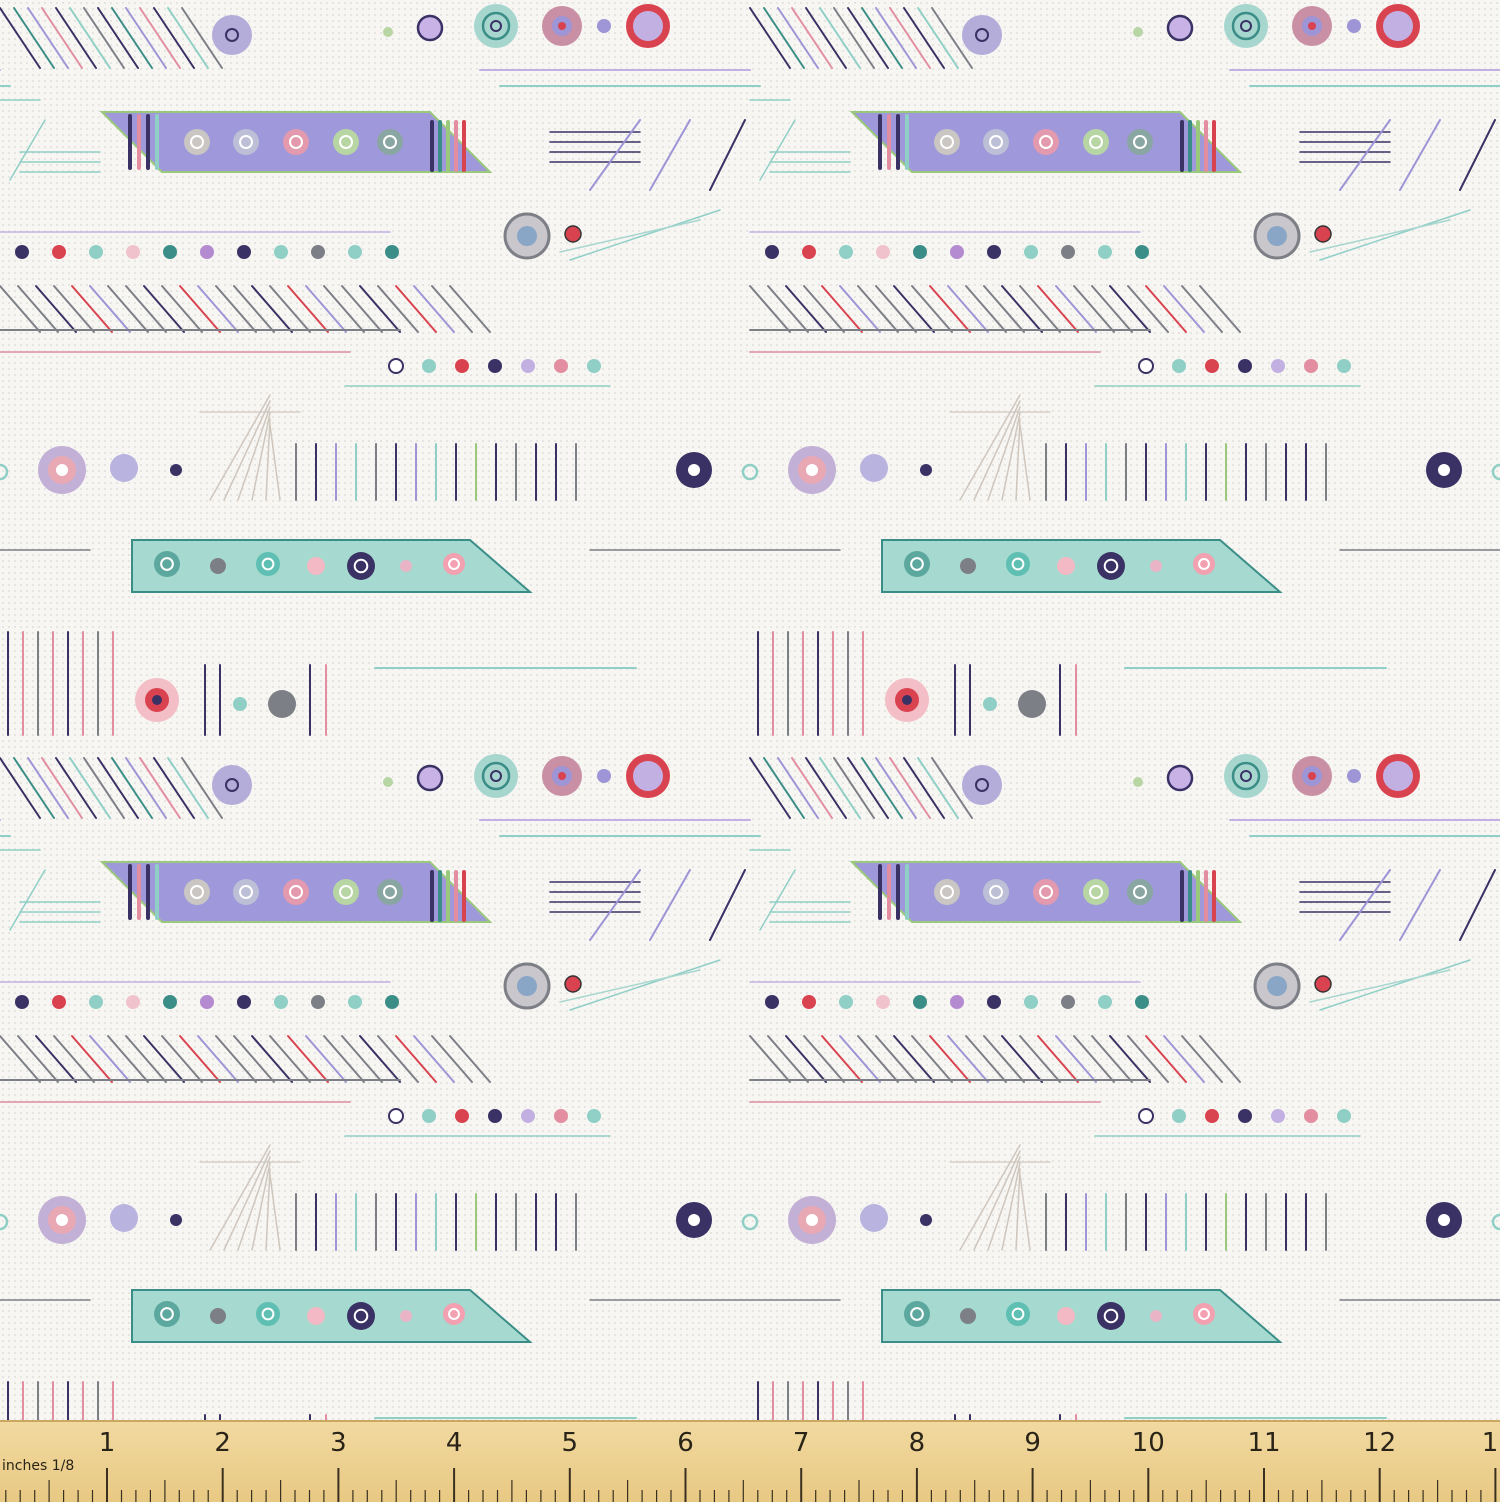 The image size is (1500, 1502). What do you see at coordinates (1032, 1443) in the screenshot?
I see `ruler-label: 9` at bounding box center [1032, 1443].